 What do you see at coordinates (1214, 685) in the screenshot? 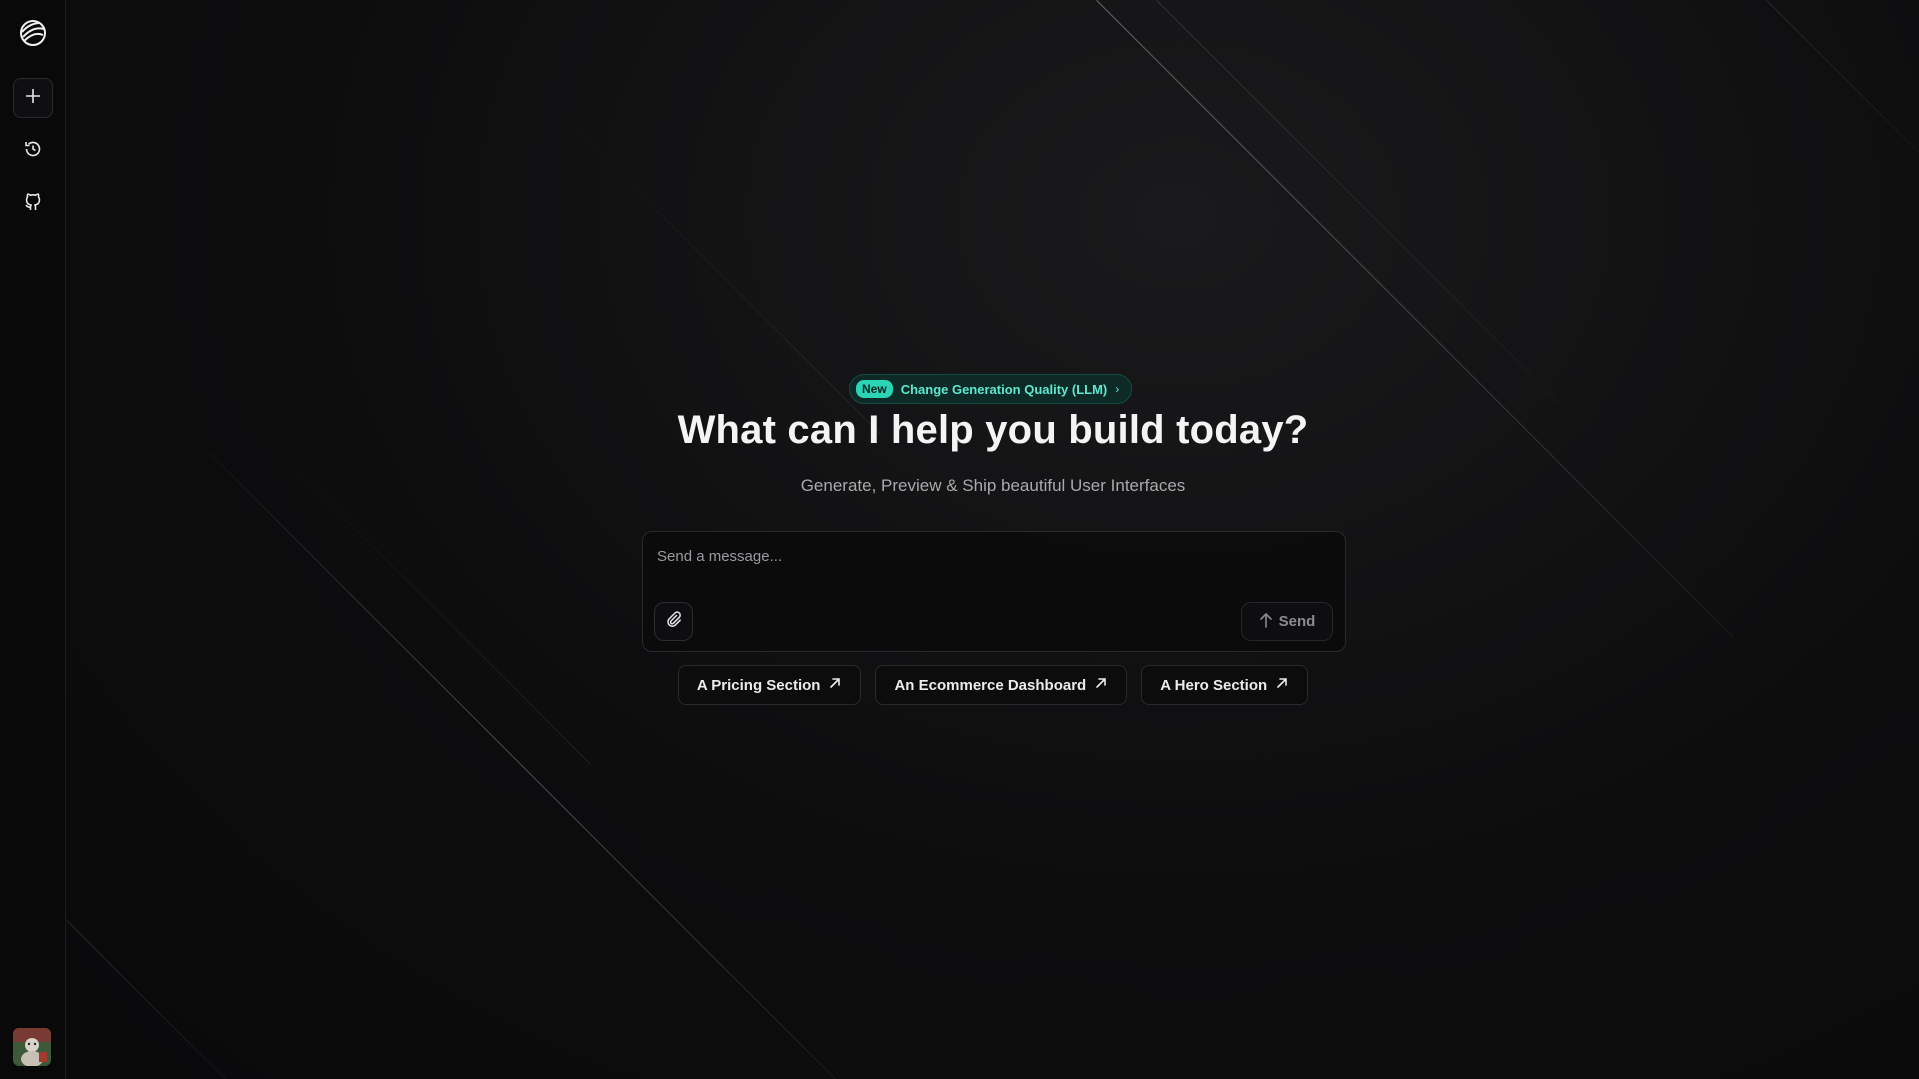
I see `suggestion-label: A Hero Section` at bounding box center [1214, 685].